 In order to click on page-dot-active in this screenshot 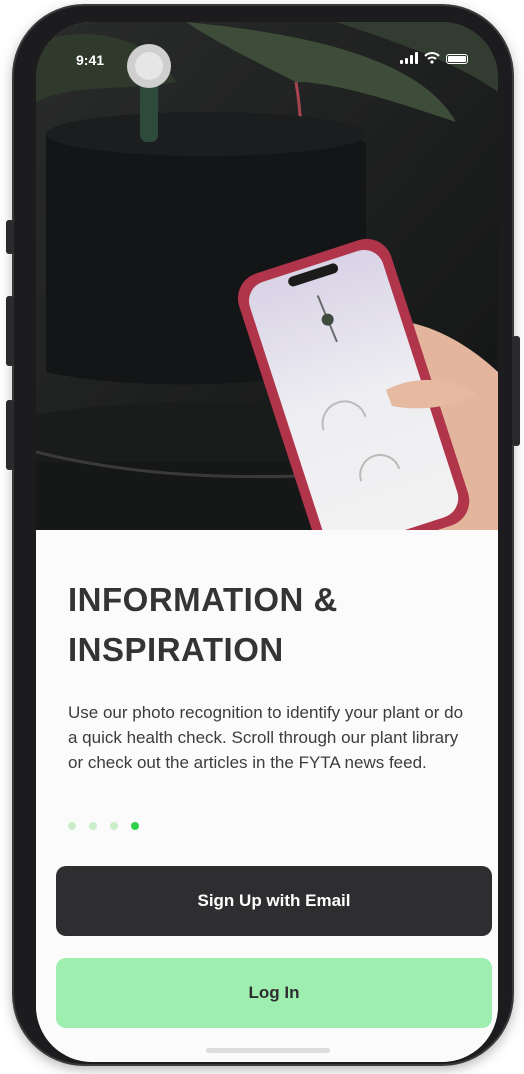, I will do `click(135, 826)`.